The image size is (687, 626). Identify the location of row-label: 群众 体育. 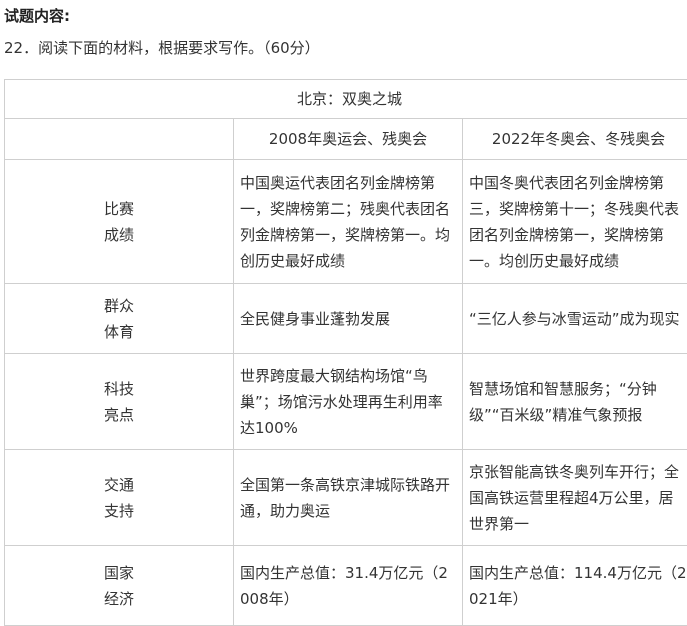
(119, 319).